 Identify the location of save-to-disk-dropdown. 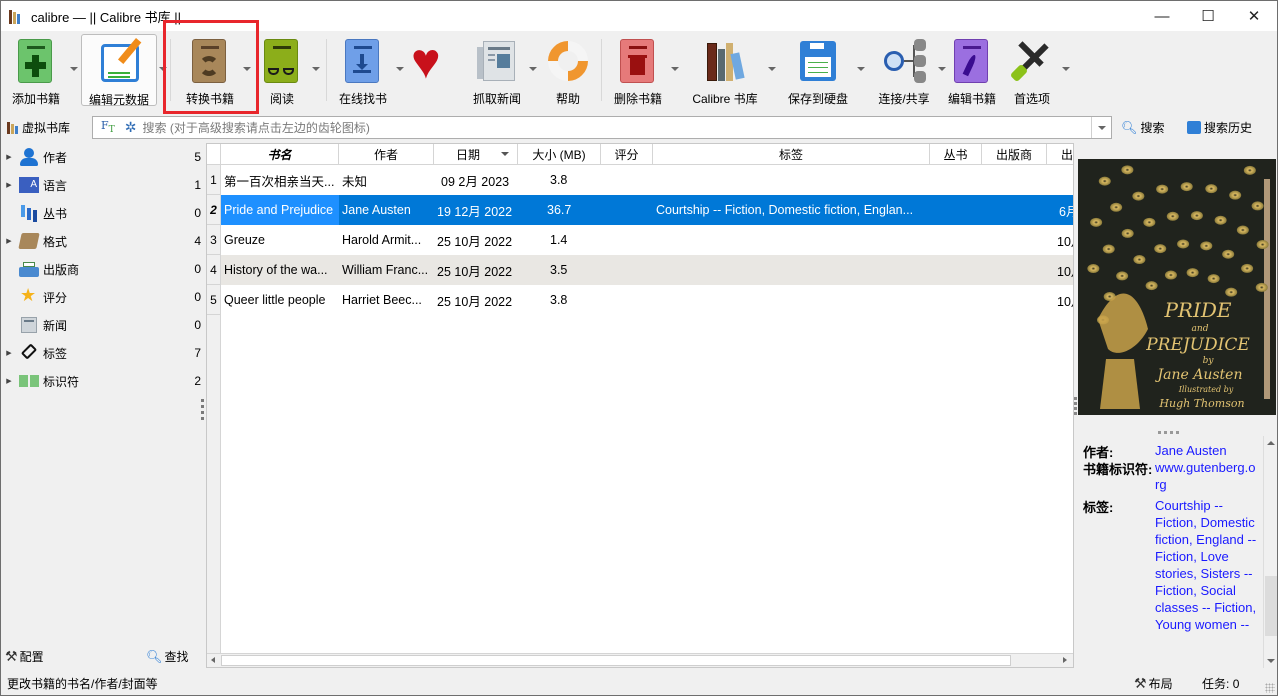
(861, 69).